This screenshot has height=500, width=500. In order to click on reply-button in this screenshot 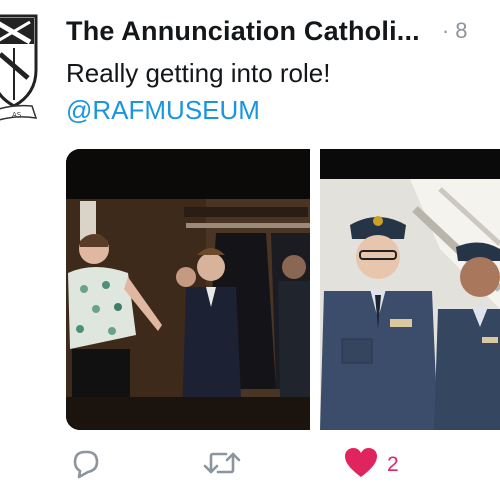, I will do `click(85, 465)`.